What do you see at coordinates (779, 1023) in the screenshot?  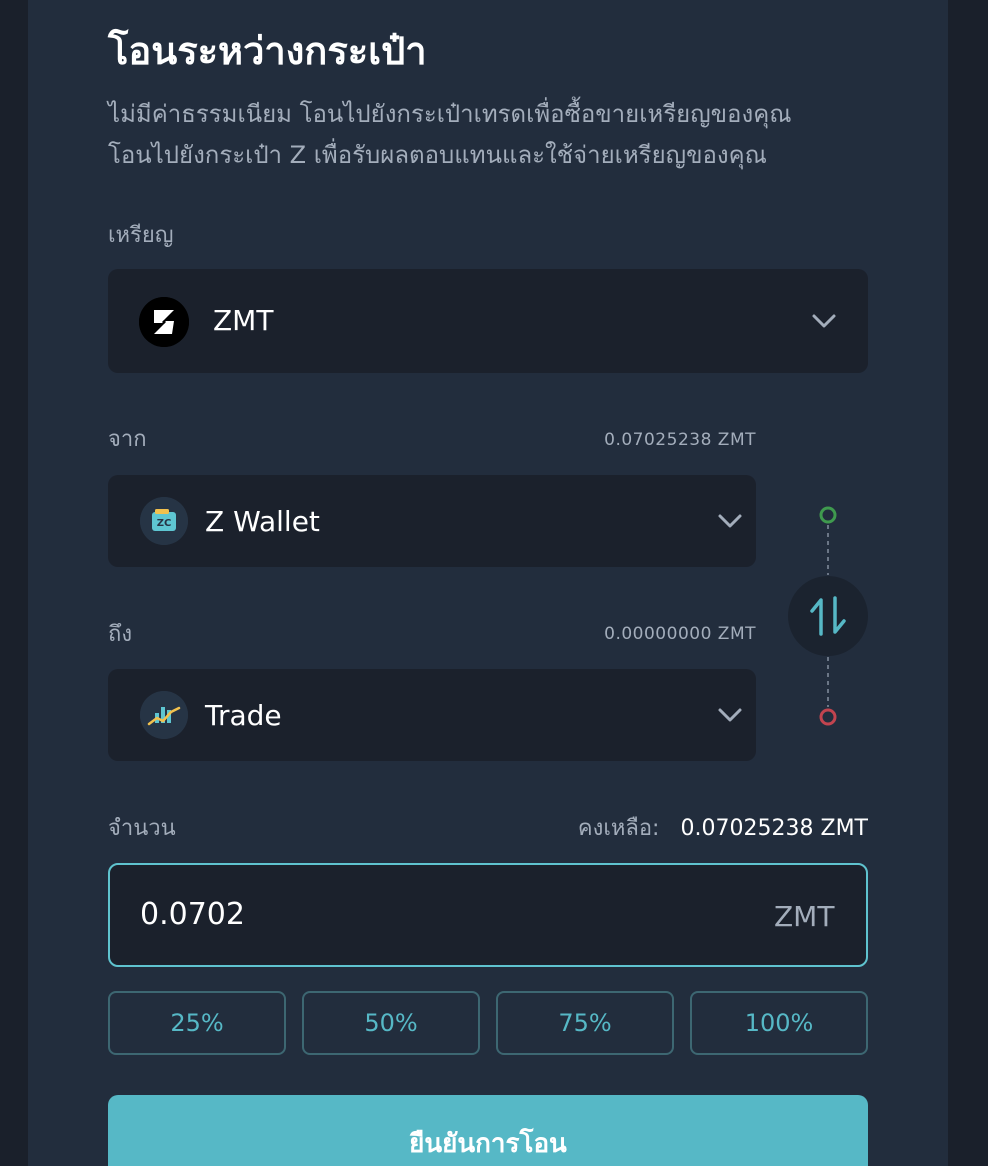 I see `percent-100-button: 100%` at bounding box center [779, 1023].